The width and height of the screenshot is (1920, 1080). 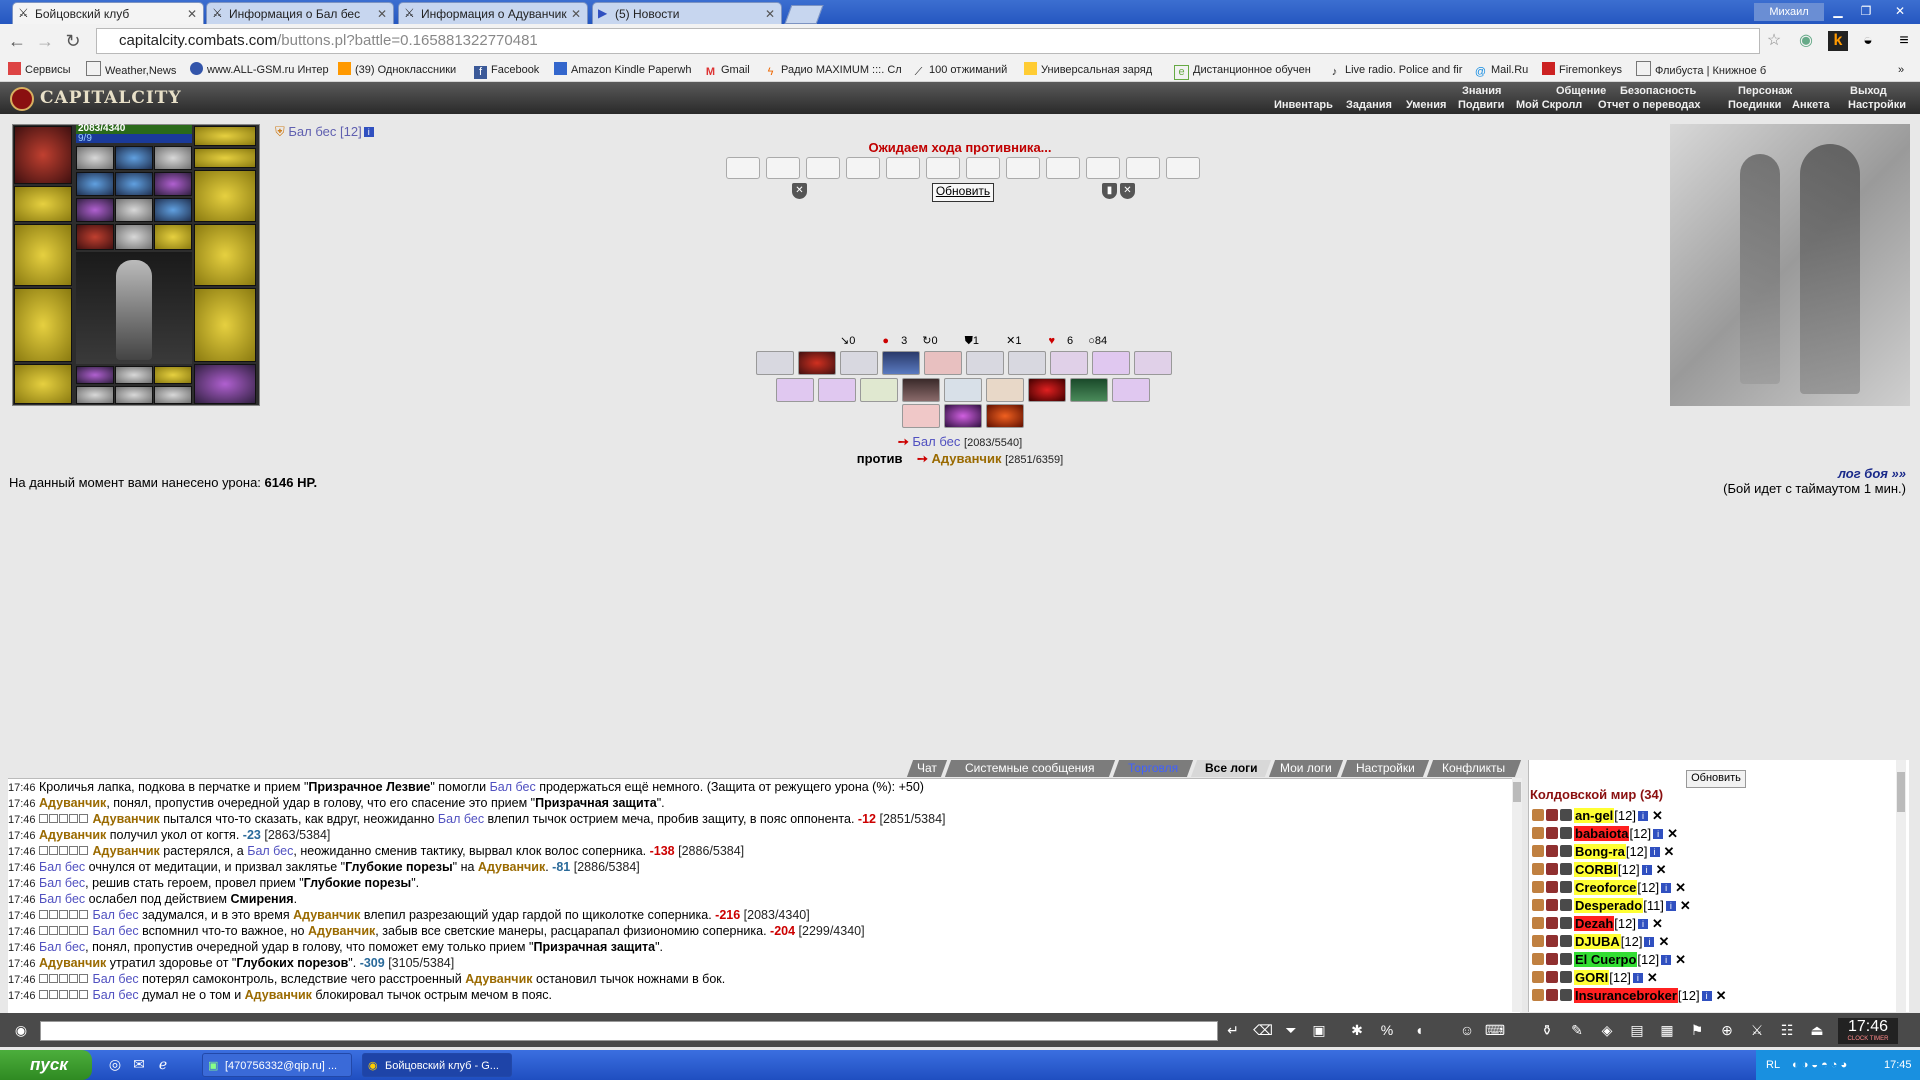 What do you see at coordinates (46, 1065) in the screenshot?
I see `start-button: пуск` at bounding box center [46, 1065].